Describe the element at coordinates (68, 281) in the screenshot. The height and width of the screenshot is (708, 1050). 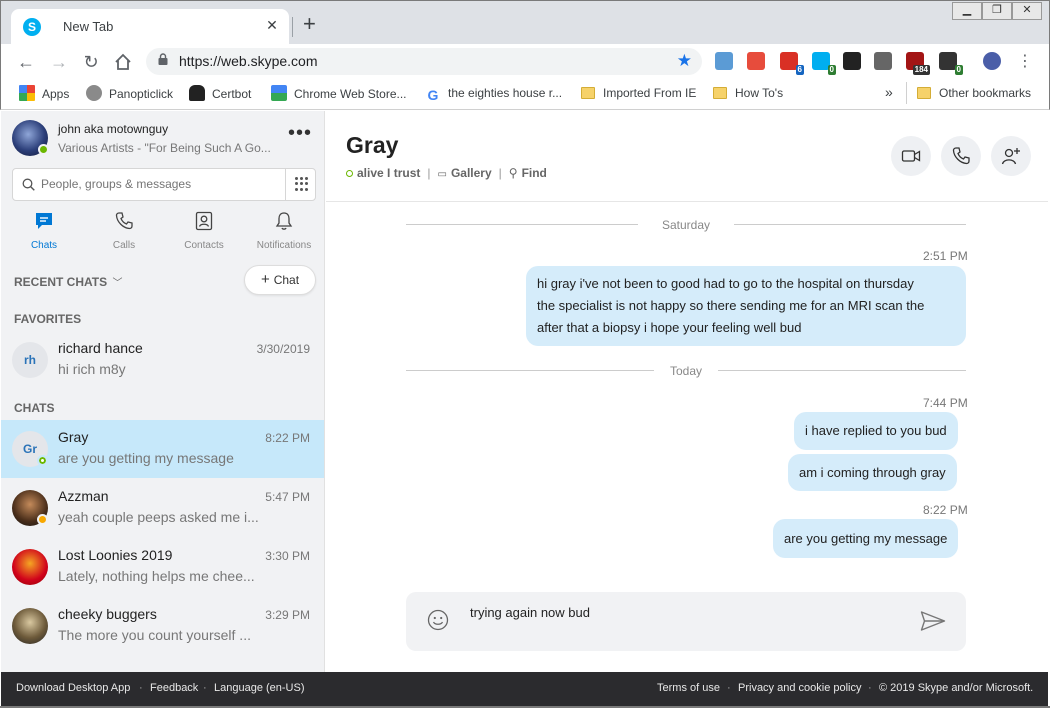
I see `recent-chats-dropdown: RECENT CHATS ﹀` at that location.